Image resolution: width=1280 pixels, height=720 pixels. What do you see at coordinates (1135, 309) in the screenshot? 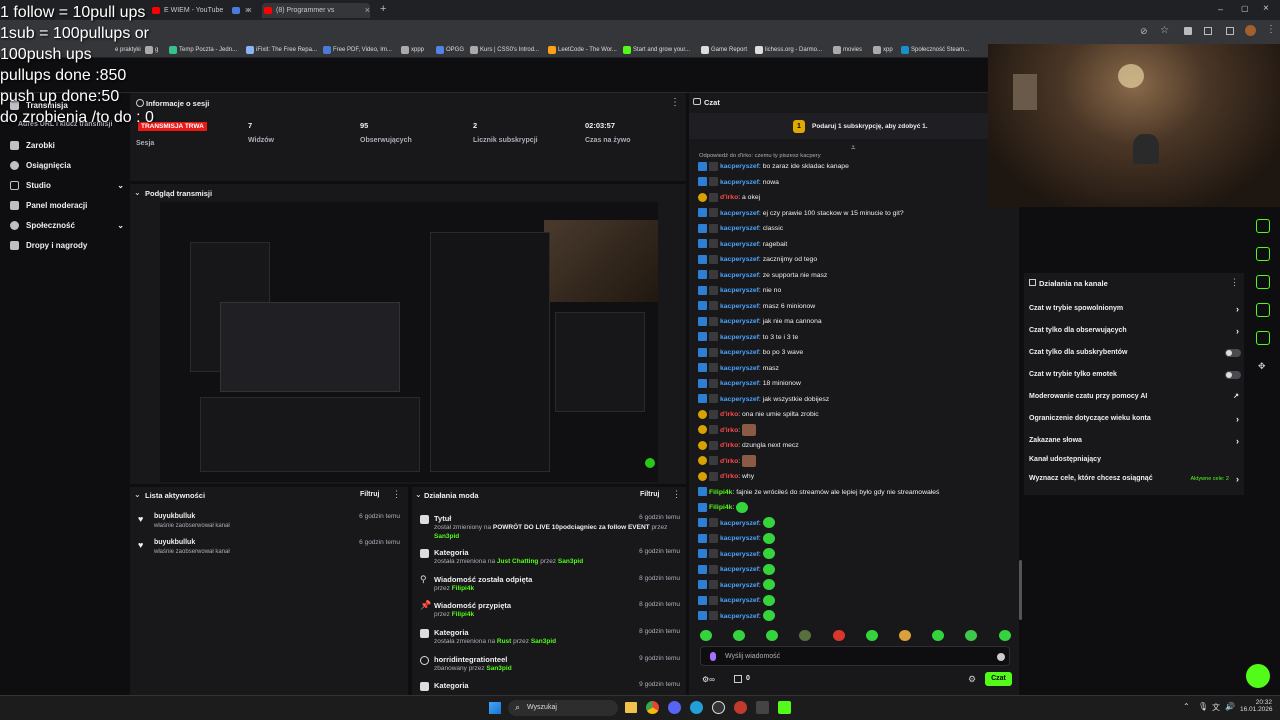
I see `channel-setting-slow-mode: Czat w trybie spowolnionym ›` at bounding box center [1135, 309].